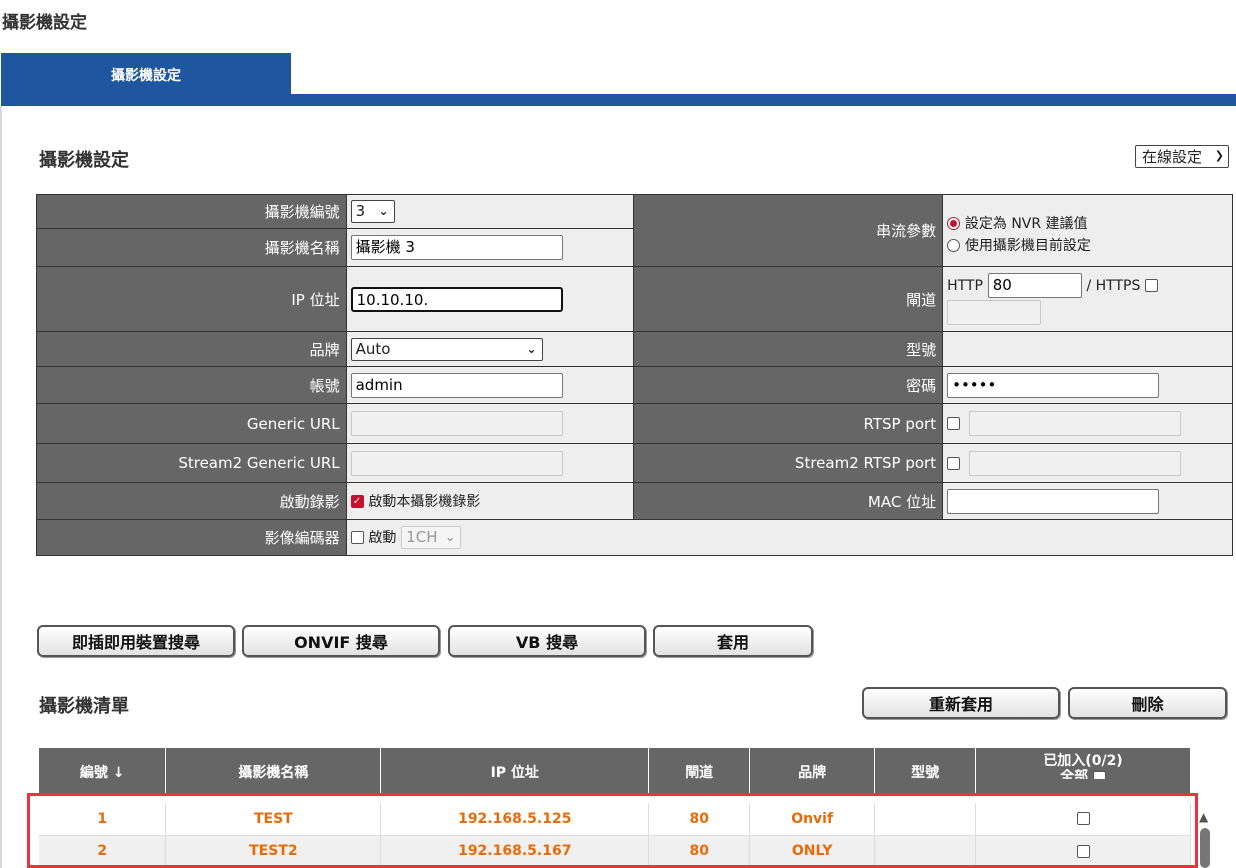 The image size is (1236, 868). Describe the element at coordinates (788, 299) in the screenshot. I see `port-label: 閘道` at that location.